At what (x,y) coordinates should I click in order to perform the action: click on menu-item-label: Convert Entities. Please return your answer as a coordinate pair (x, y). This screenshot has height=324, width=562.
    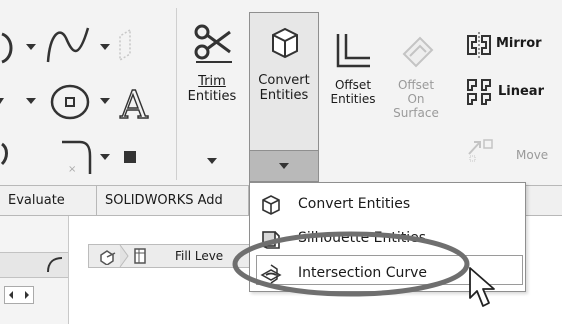
    Looking at the image, I should click on (354, 204).